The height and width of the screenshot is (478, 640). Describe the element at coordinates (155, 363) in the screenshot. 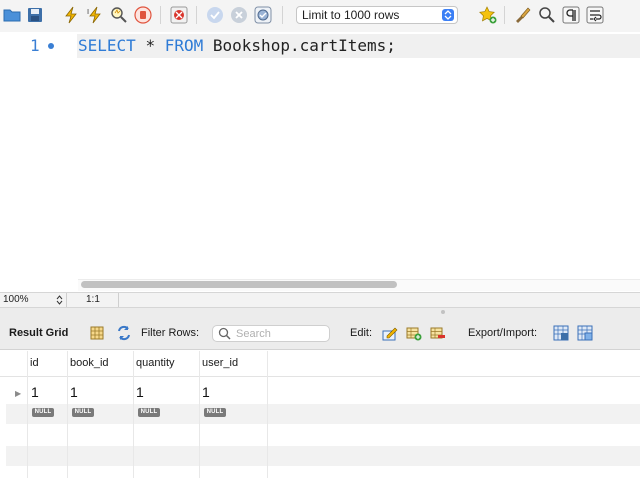

I see `column-header-quantity: quantity` at that location.